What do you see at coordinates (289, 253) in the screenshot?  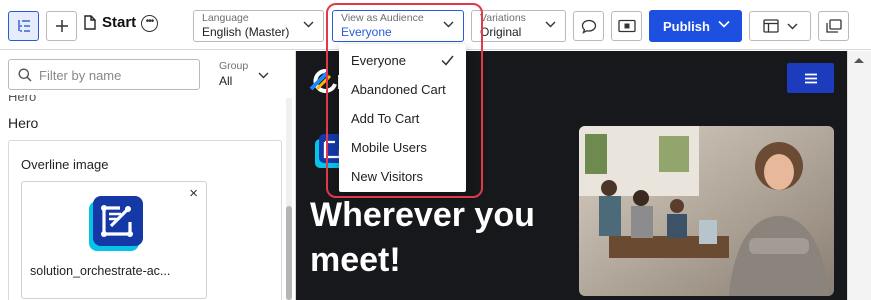 I see `scrollbar-thumb` at bounding box center [289, 253].